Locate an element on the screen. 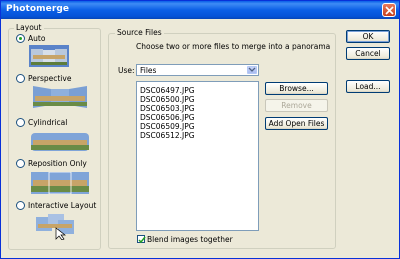  radio-perspective-label: Perspective is located at coordinates (50, 78).